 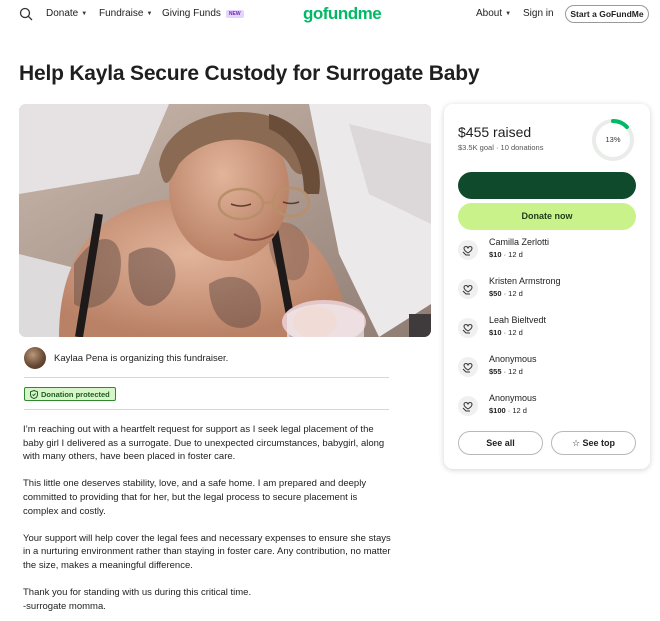 What do you see at coordinates (495, 371) in the screenshot?
I see `donation-value: $55` at bounding box center [495, 371].